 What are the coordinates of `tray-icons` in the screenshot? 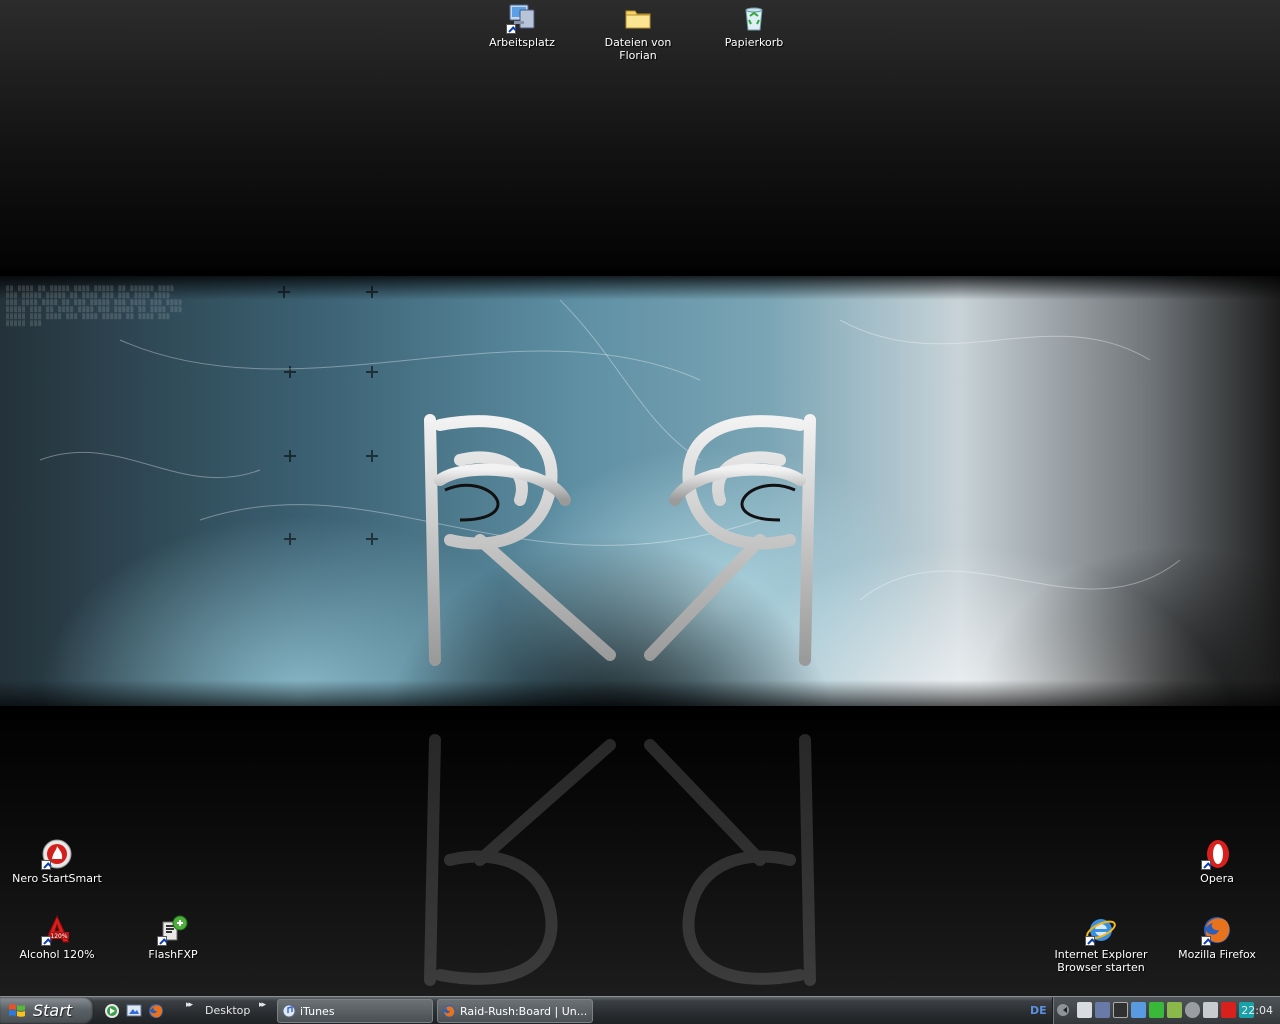 It's located at (1165, 1010).